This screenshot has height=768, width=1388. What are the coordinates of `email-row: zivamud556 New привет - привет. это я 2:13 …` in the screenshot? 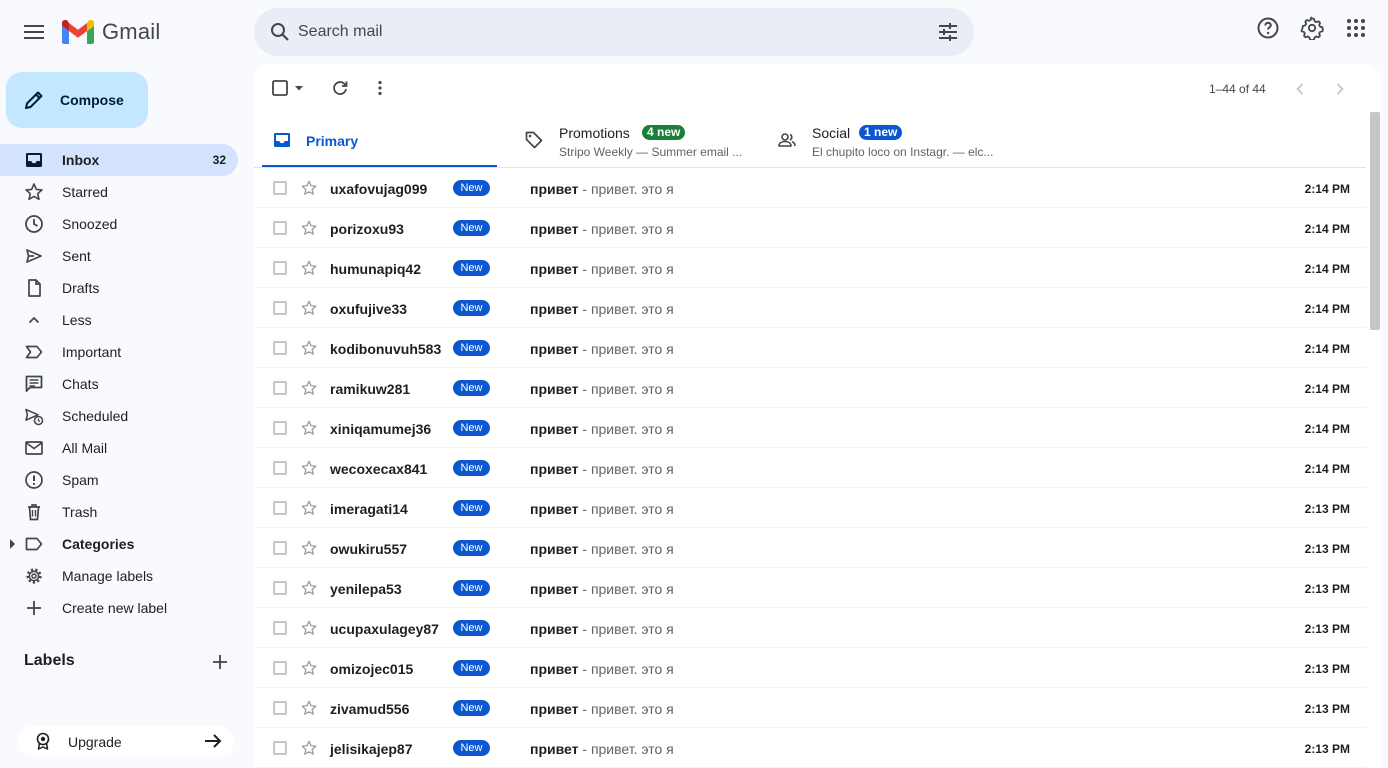 It's located at (810, 708).